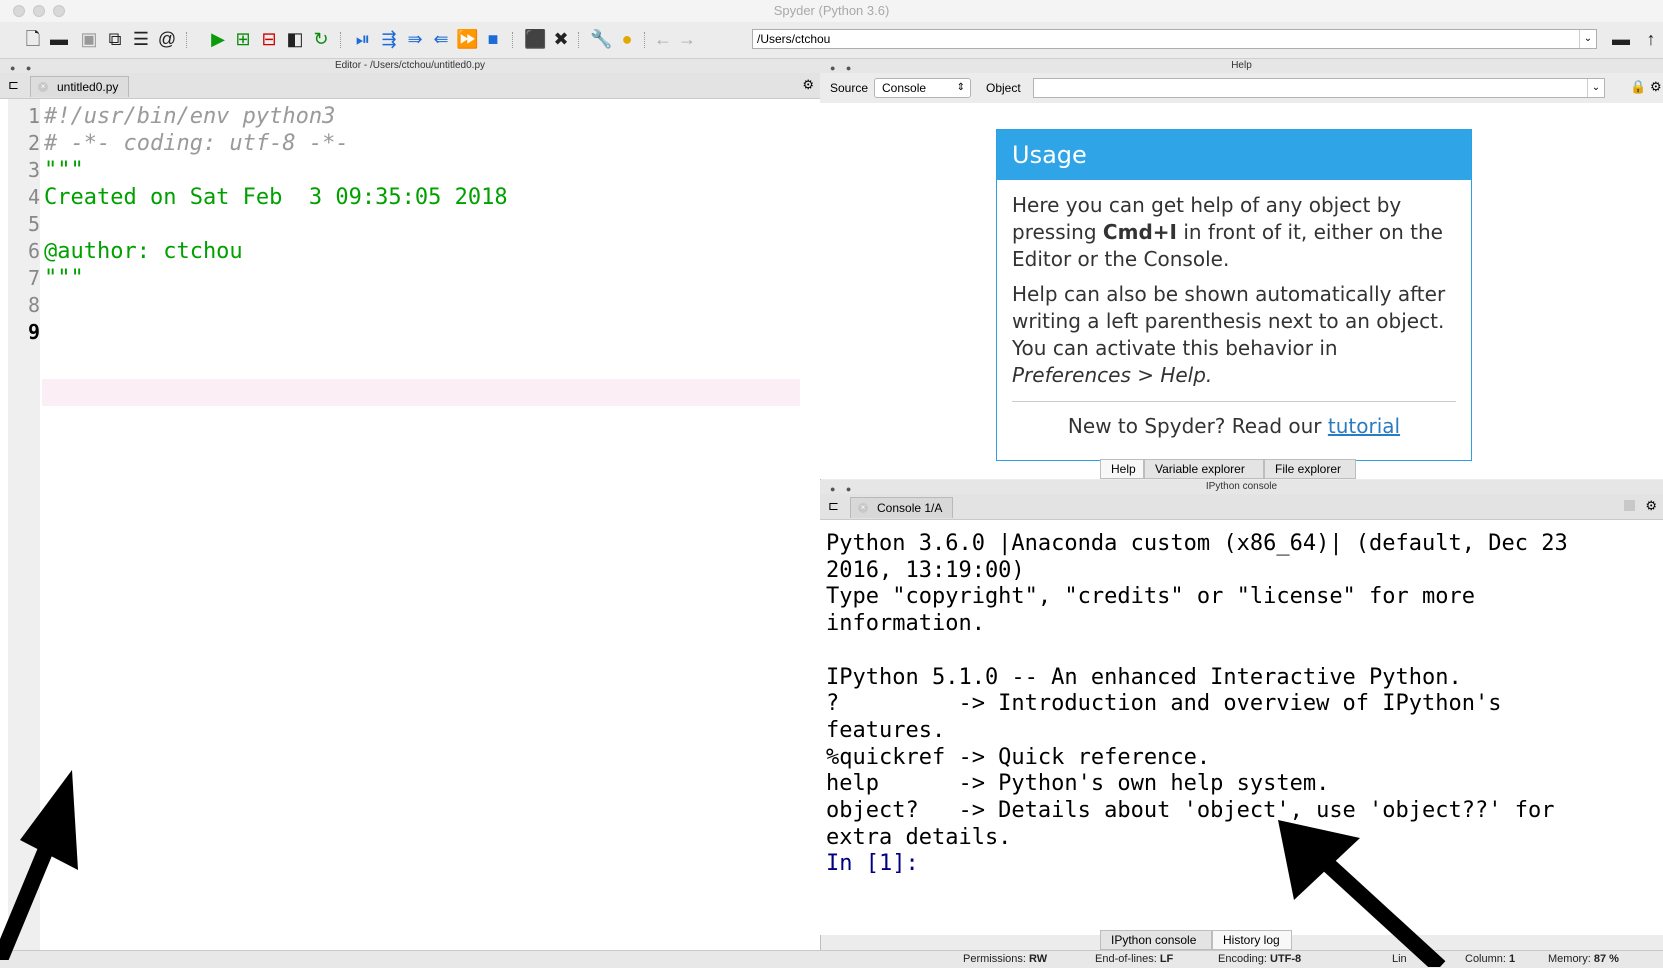 The height and width of the screenshot is (968, 1663). What do you see at coordinates (1583, 959) in the screenshot?
I see `status-memory: Memory: 87 %` at bounding box center [1583, 959].